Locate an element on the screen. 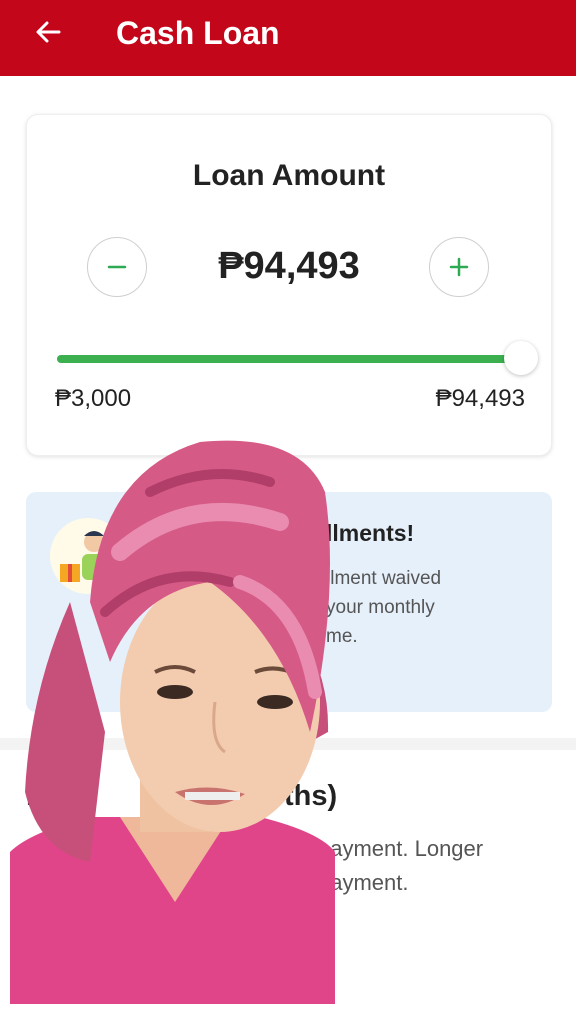  loan-term-description: payment. Longer payment. is located at coordinates (443, 866).